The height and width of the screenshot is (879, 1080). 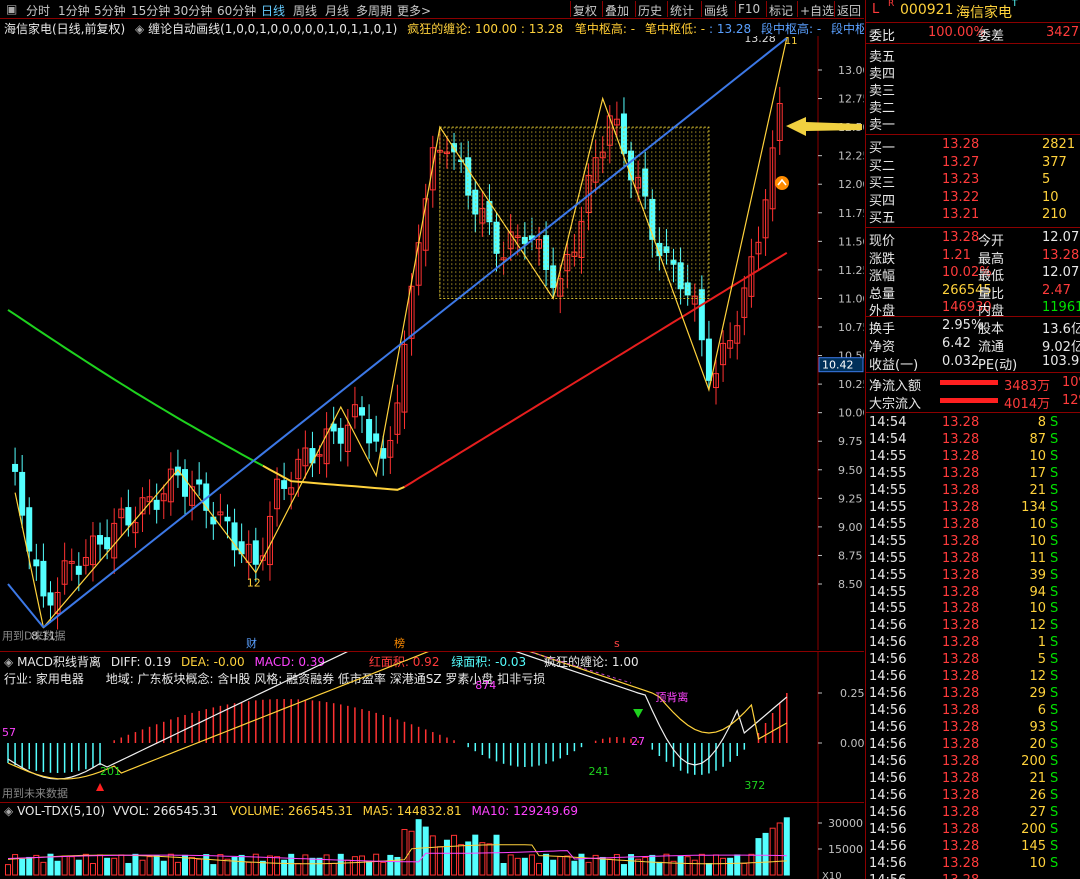 I want to click on toolbar-btn-8: 返回, so click(x=849, y=10).